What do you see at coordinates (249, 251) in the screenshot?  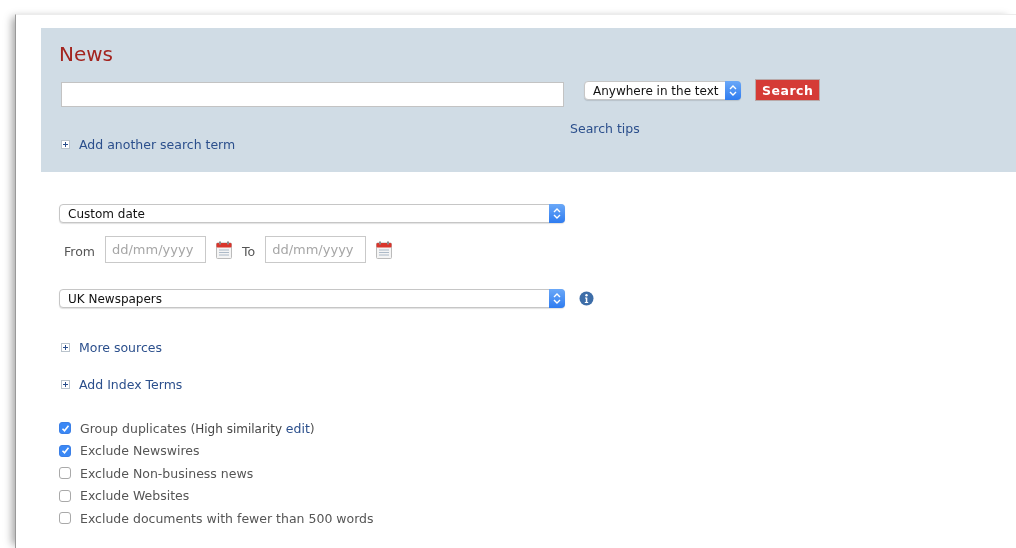 I see `to-label: To` at bounding box center [249, 251].